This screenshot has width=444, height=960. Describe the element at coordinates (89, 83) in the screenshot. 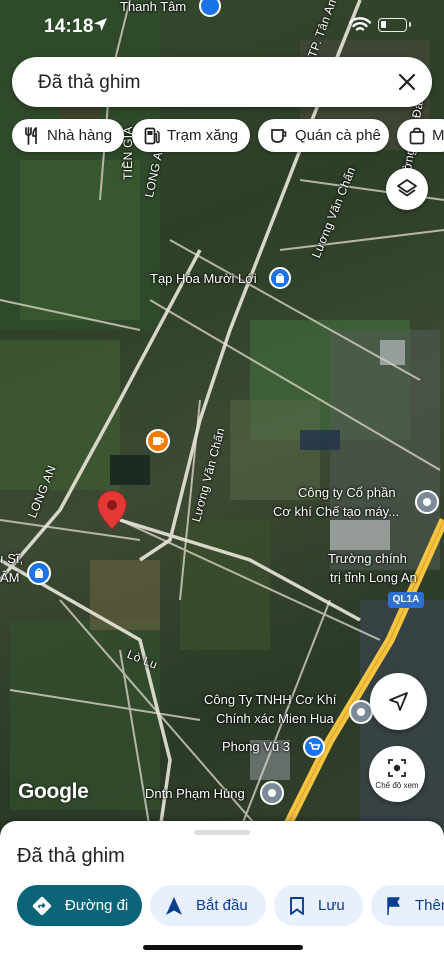

I see `search-query: Đã thả ghim` at that location.